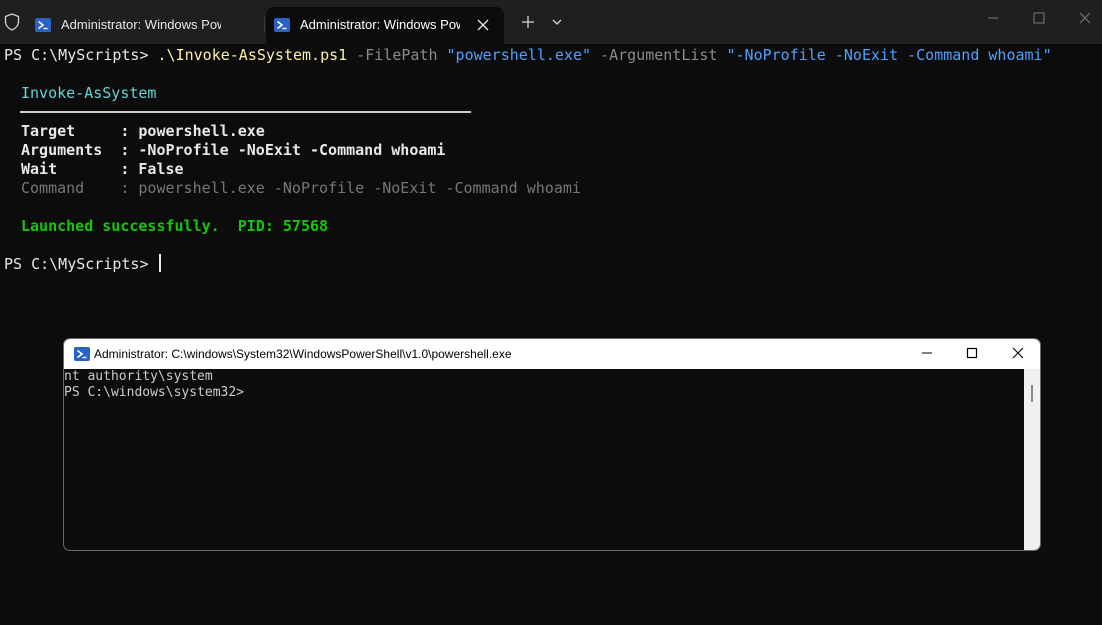 The width and height of the screenshot is (1102, 625). What do you see at coordinates (1032, 459) in the screenshot?
I see `vertical-scrollbar` at bounding box center [1032, 459].